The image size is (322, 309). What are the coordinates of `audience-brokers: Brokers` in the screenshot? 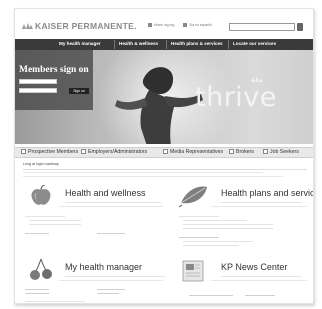 It's located at (241, 152).